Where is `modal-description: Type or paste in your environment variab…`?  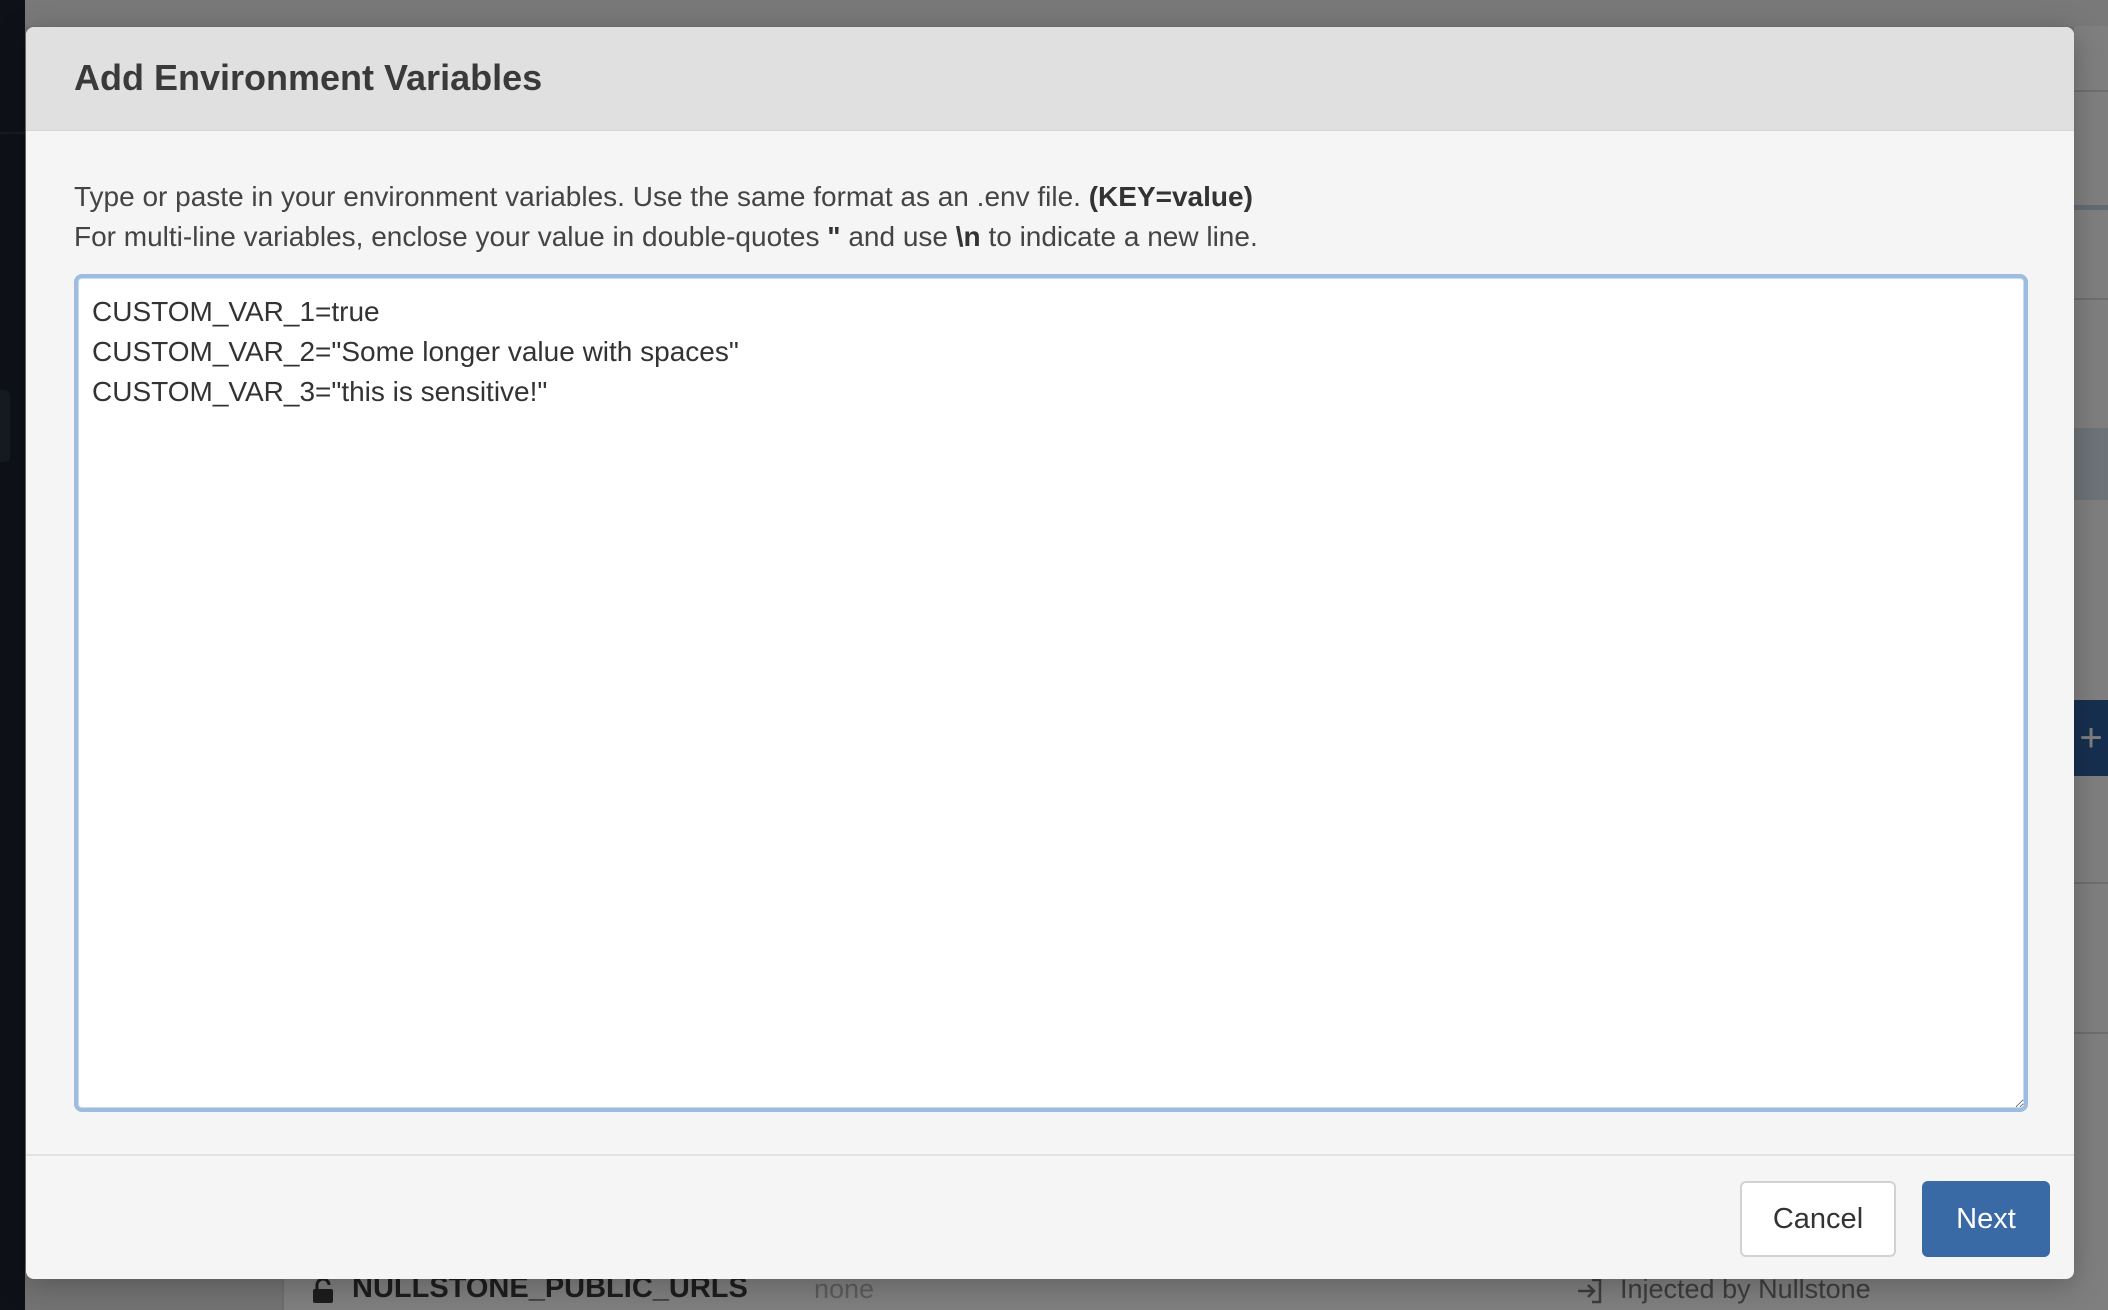 modal-description: Type or paste in your environment variab… is located at coordinates (666, 217).